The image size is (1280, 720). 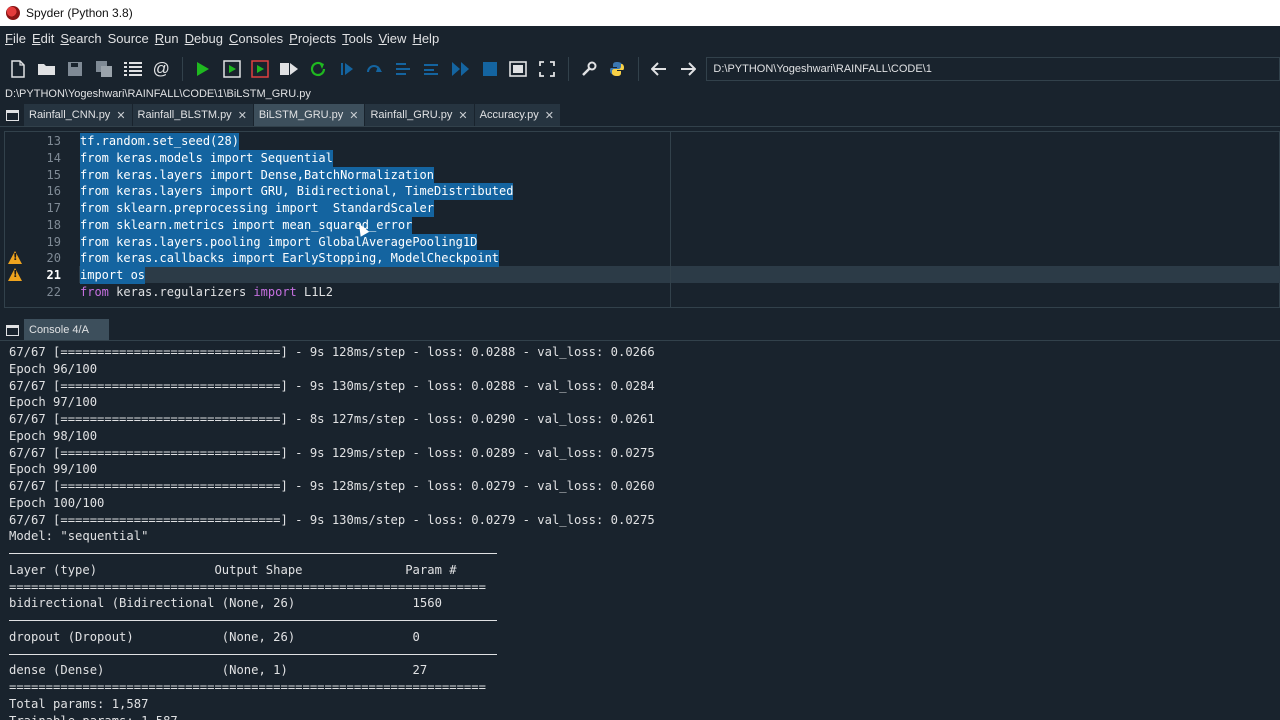 What do you see at coordinates (232, 69) in the screenshot?
I see `run-cell-icon` at bounding box center [232, 69].